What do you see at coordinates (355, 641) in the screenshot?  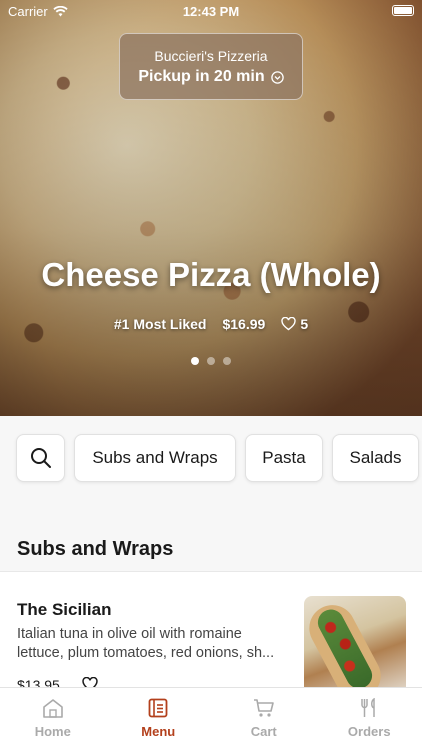 I see `item-thumbnail` at bounding box center [355, 641].